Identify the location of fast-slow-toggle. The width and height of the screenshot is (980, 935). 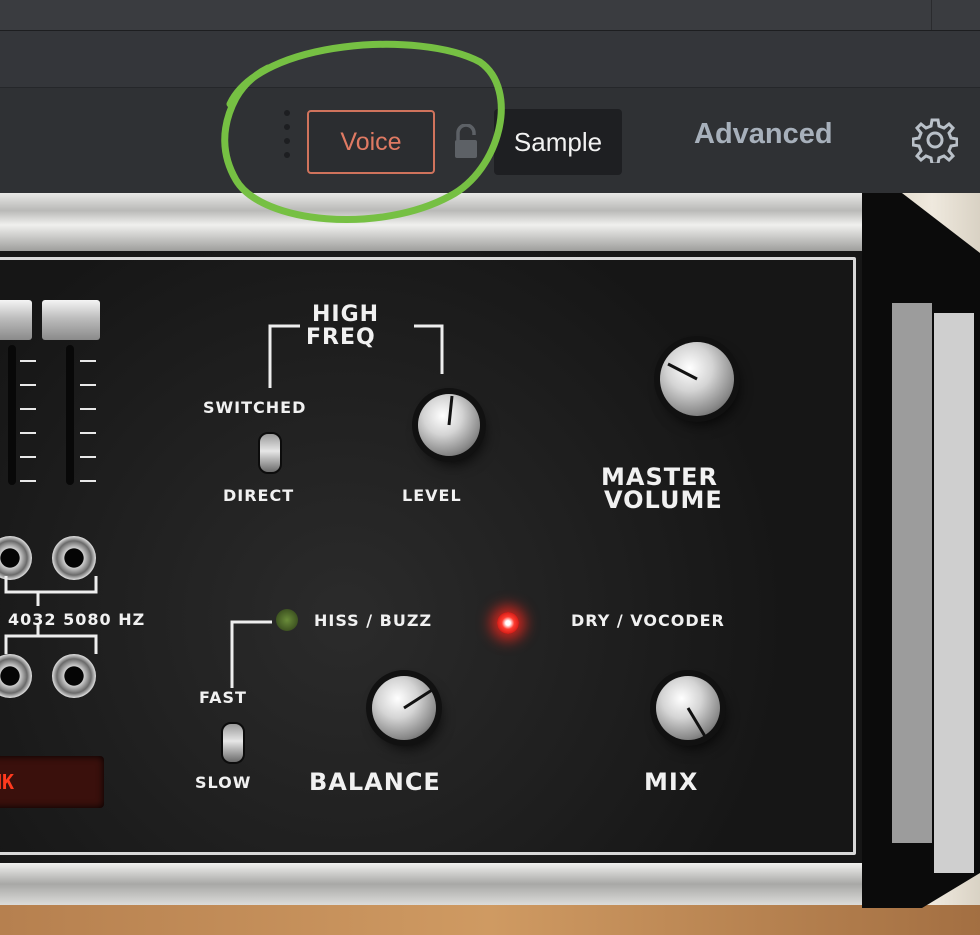
(233, 743).